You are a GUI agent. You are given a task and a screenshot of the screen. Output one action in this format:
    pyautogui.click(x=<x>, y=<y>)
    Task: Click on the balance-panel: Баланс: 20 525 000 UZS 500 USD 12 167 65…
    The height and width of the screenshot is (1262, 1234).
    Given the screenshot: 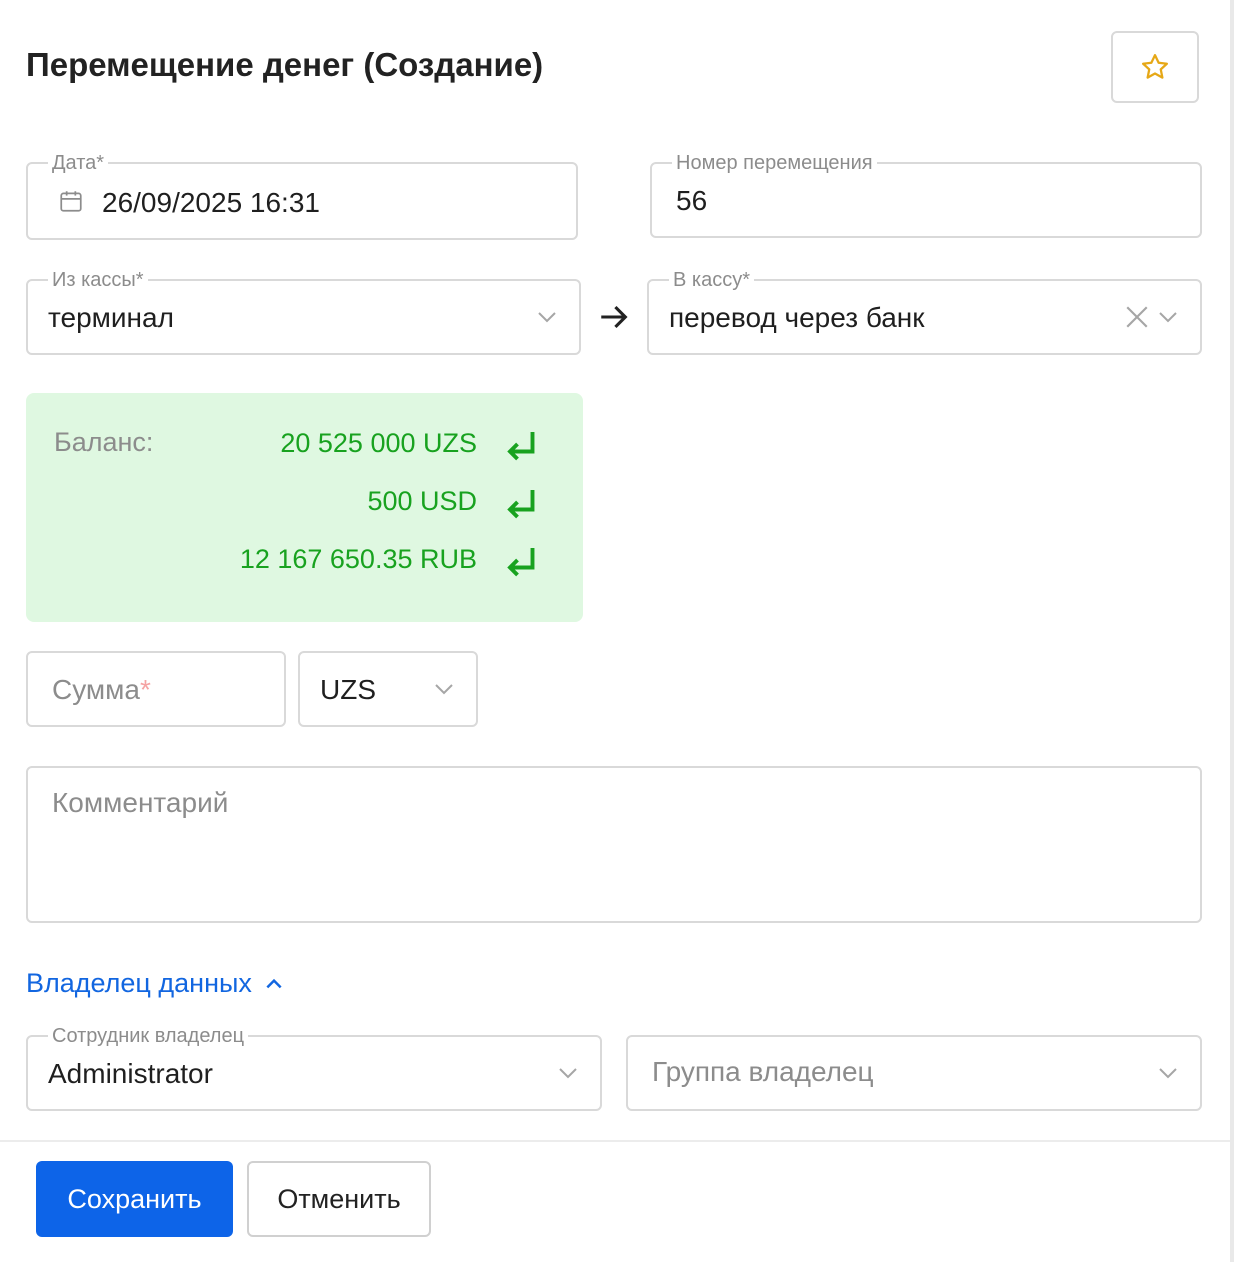 What is the action you would take?
    pyautogui.click(x=304, y=507)
    